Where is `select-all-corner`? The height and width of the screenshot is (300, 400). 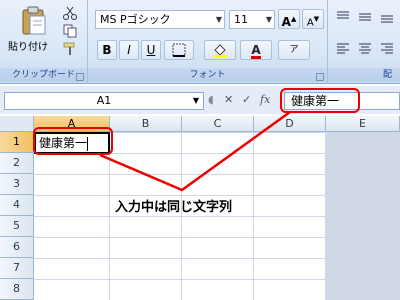
select-all-corner is located at coordinates (17, 124).